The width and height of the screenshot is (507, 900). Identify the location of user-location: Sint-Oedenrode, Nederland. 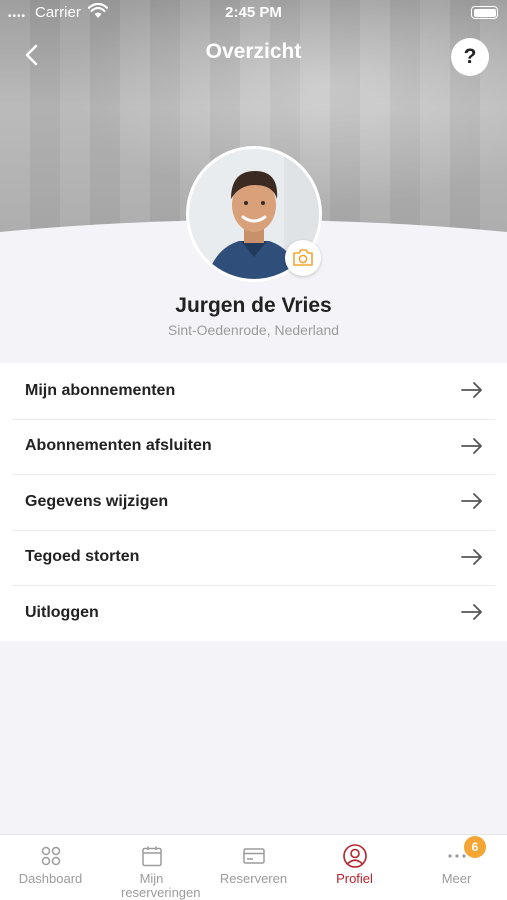
(253, 330).